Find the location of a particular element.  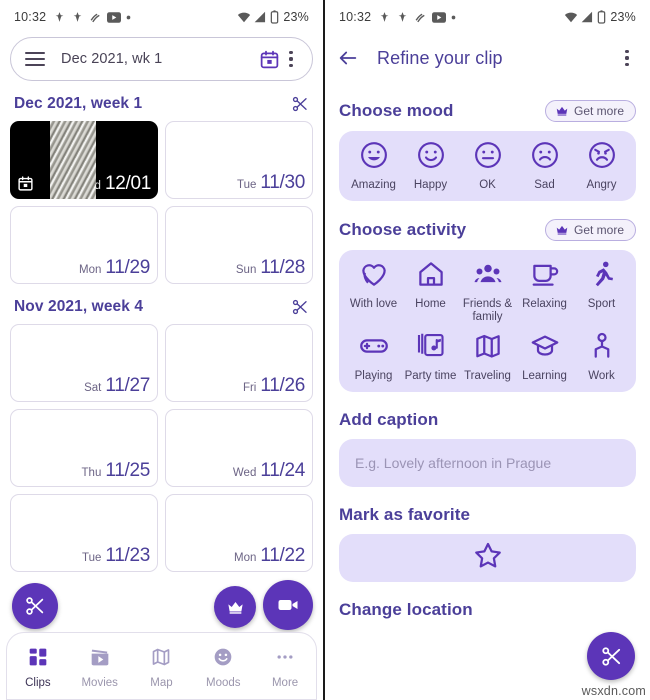

week-title: Nov 2021, week 4 is located at coordinates (79, 306).